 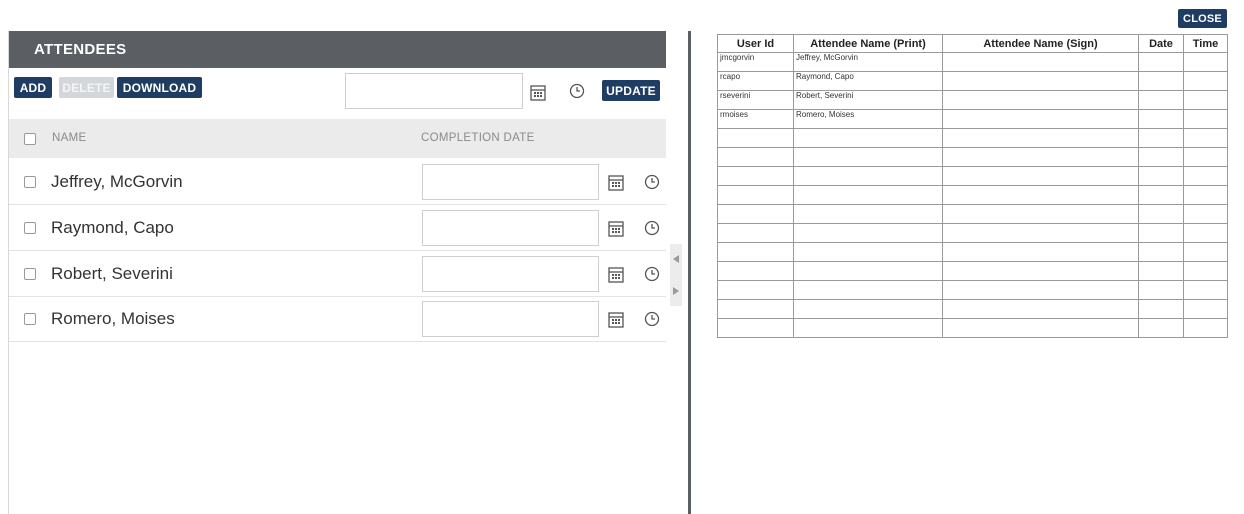 What do you see at coordinates (755, 43) in the screenshot?
I see `user-id-header: User Id` at bounding box center [755, 43].